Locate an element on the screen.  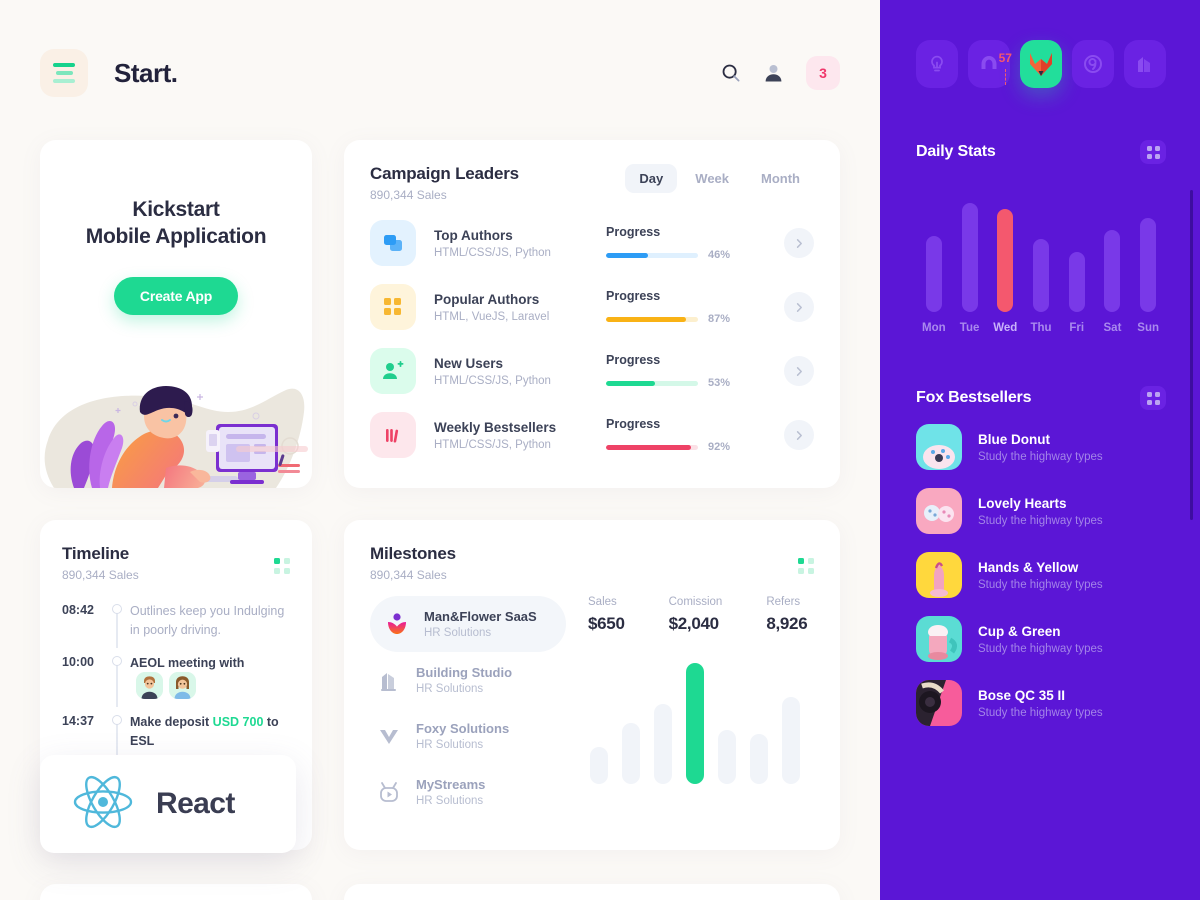
company-row: MyStreams HR Solutions is located at coordinates (470, 792).